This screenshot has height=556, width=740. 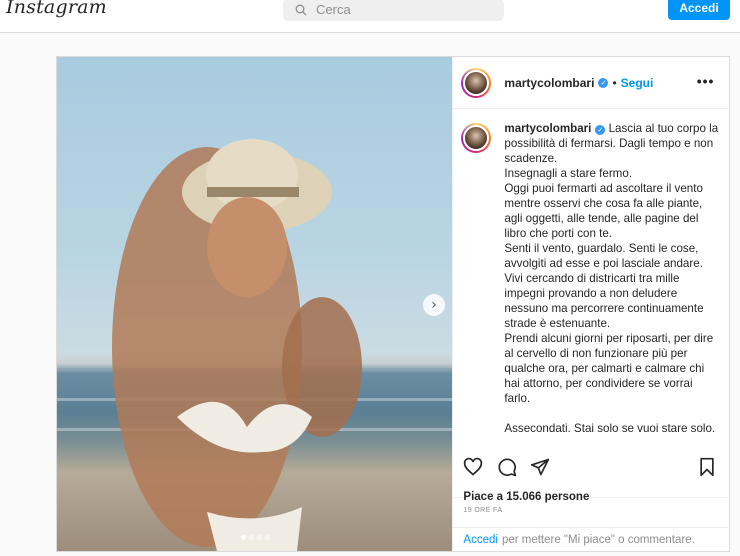 I want to click on search-icon, so click(x=301, y=9).